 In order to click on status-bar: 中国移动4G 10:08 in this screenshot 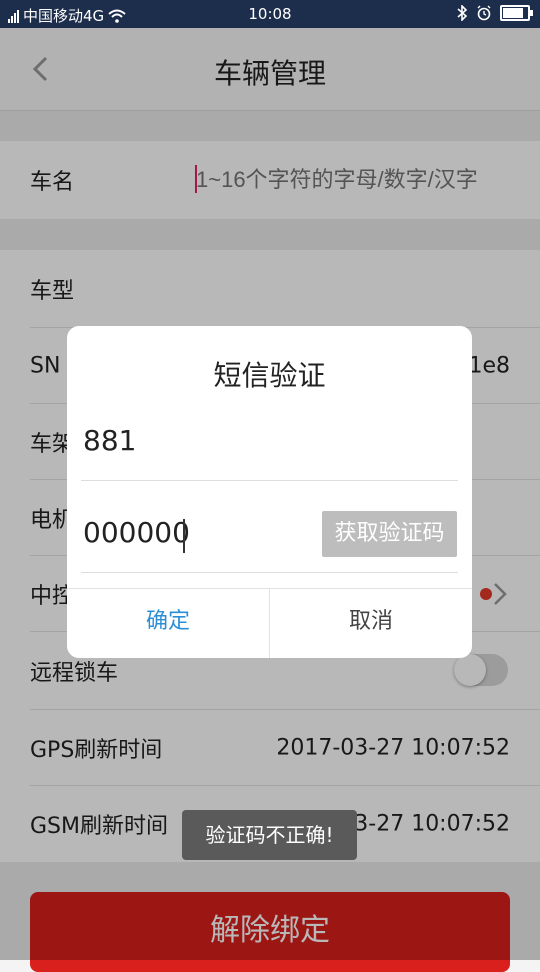, I will do `click(270, 14)`.